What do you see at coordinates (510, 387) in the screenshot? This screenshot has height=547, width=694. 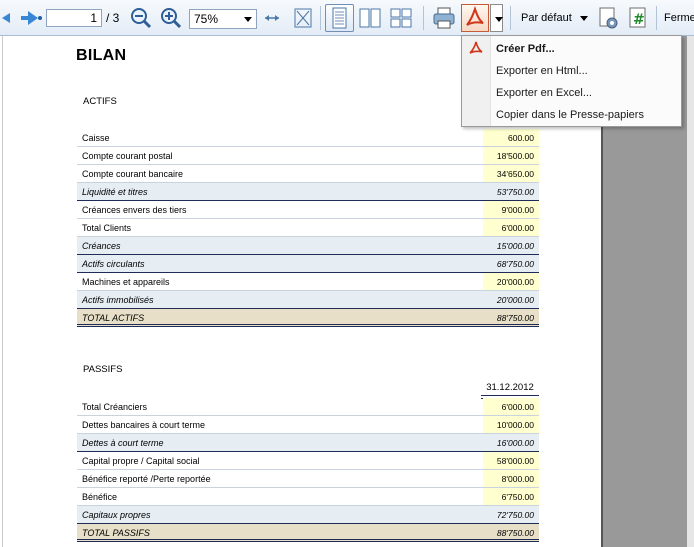 I see `date-column-header: 31.12.2012` at bounding box center [510, 387].